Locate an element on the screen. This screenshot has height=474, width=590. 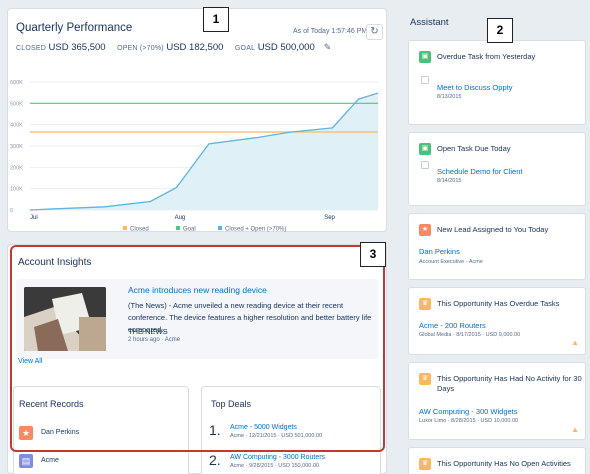
as-of-timestamp: As of Today 1:57:46 PM is located at coordinates (330, 31).